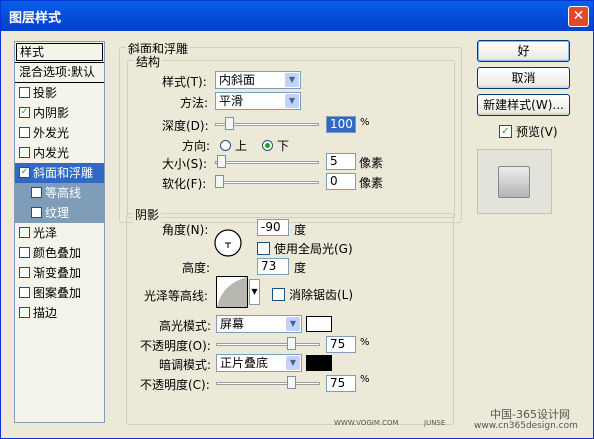 Image resolution: width=594 pixels, height=439 pixels. What do you see at coordinates (45, 233) in the screenshot?
I see `style-item-label: 光泽` at bounding box center [45, 233].